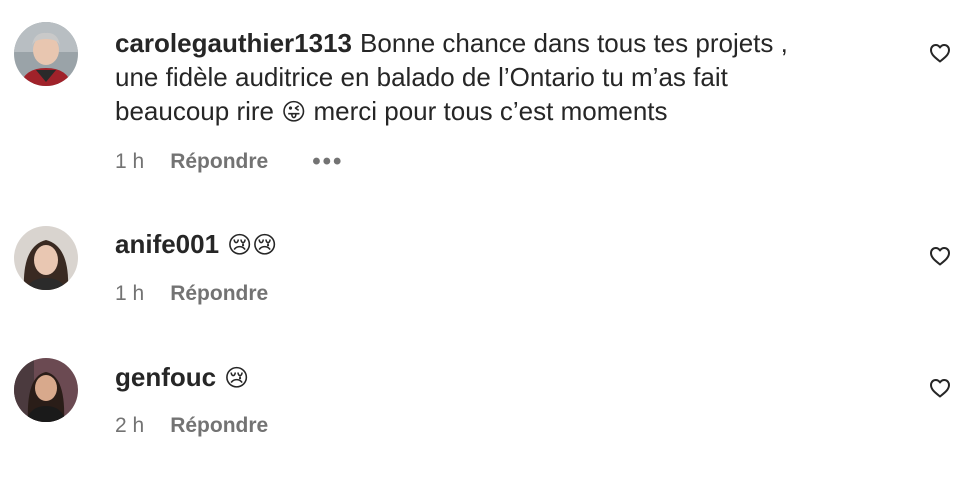  I want to click on username: genfouc, so click(165, 377).